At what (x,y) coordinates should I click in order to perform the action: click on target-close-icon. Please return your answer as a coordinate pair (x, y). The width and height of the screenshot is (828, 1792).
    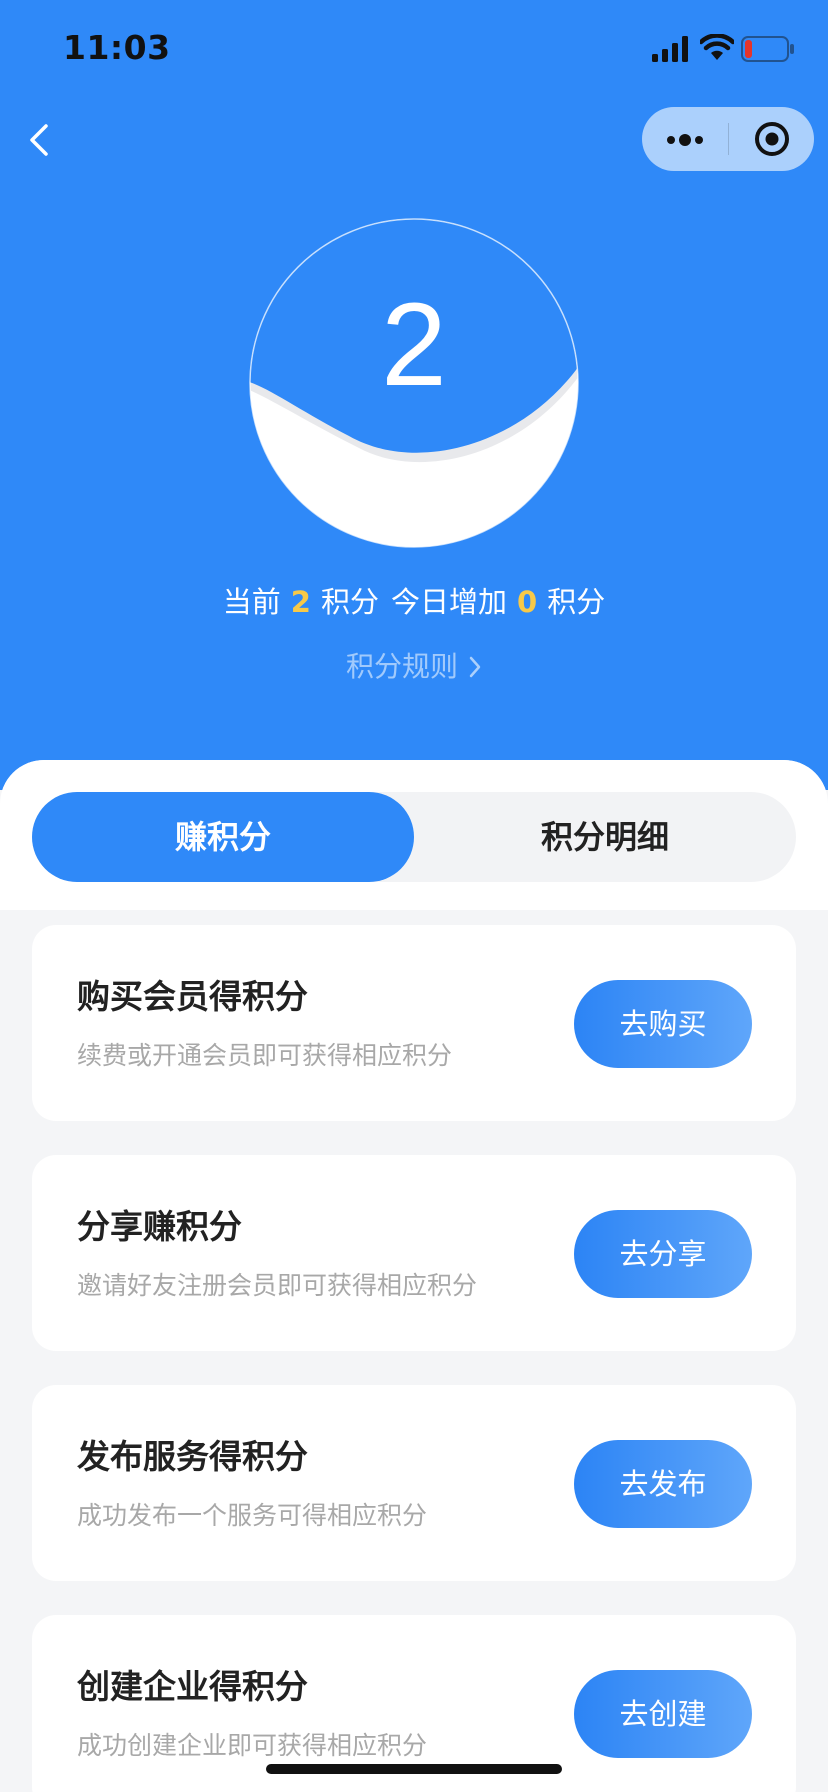
    Looking at the image, I should click on (772, 139).